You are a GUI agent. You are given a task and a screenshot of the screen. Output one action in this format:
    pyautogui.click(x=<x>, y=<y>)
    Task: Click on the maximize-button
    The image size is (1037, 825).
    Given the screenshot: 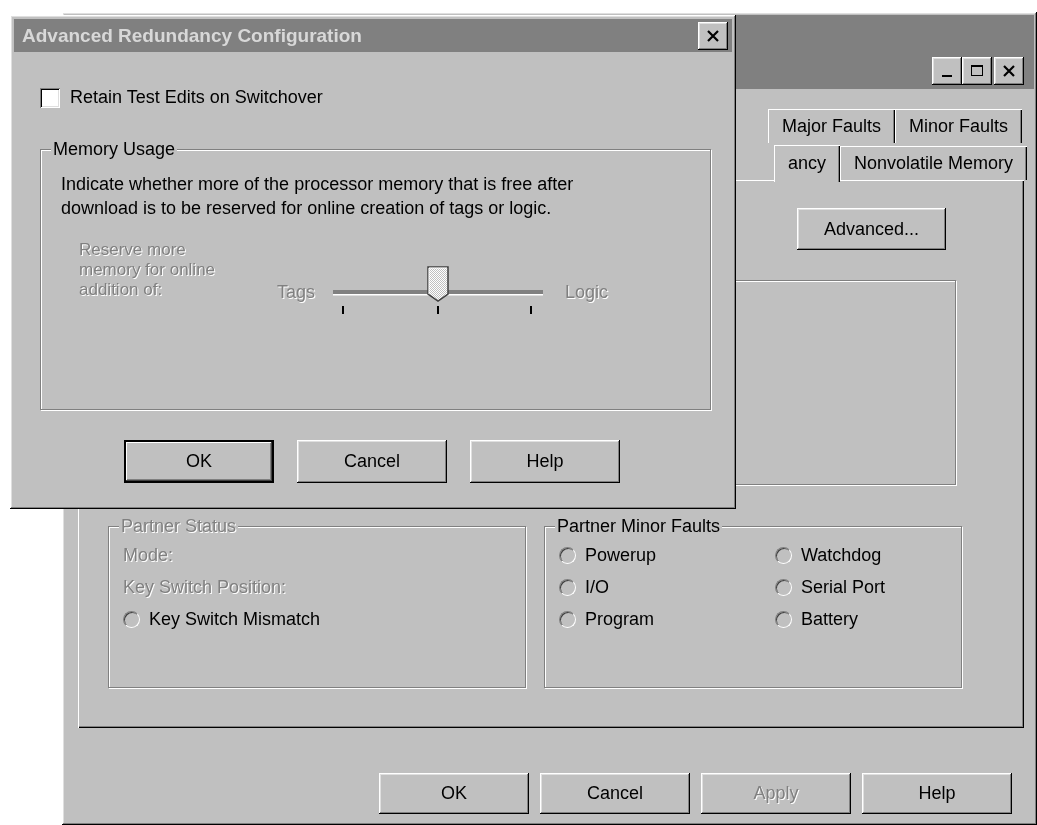 What is the action you would take?
    pyautogui.click(x=977, y=71)
    